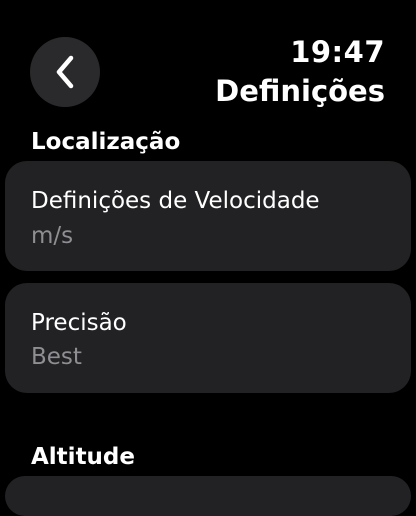  Describe the element at coordinates (52, 236) in the screenshot. I see `setting-speed-units-value: m/s` at that location.